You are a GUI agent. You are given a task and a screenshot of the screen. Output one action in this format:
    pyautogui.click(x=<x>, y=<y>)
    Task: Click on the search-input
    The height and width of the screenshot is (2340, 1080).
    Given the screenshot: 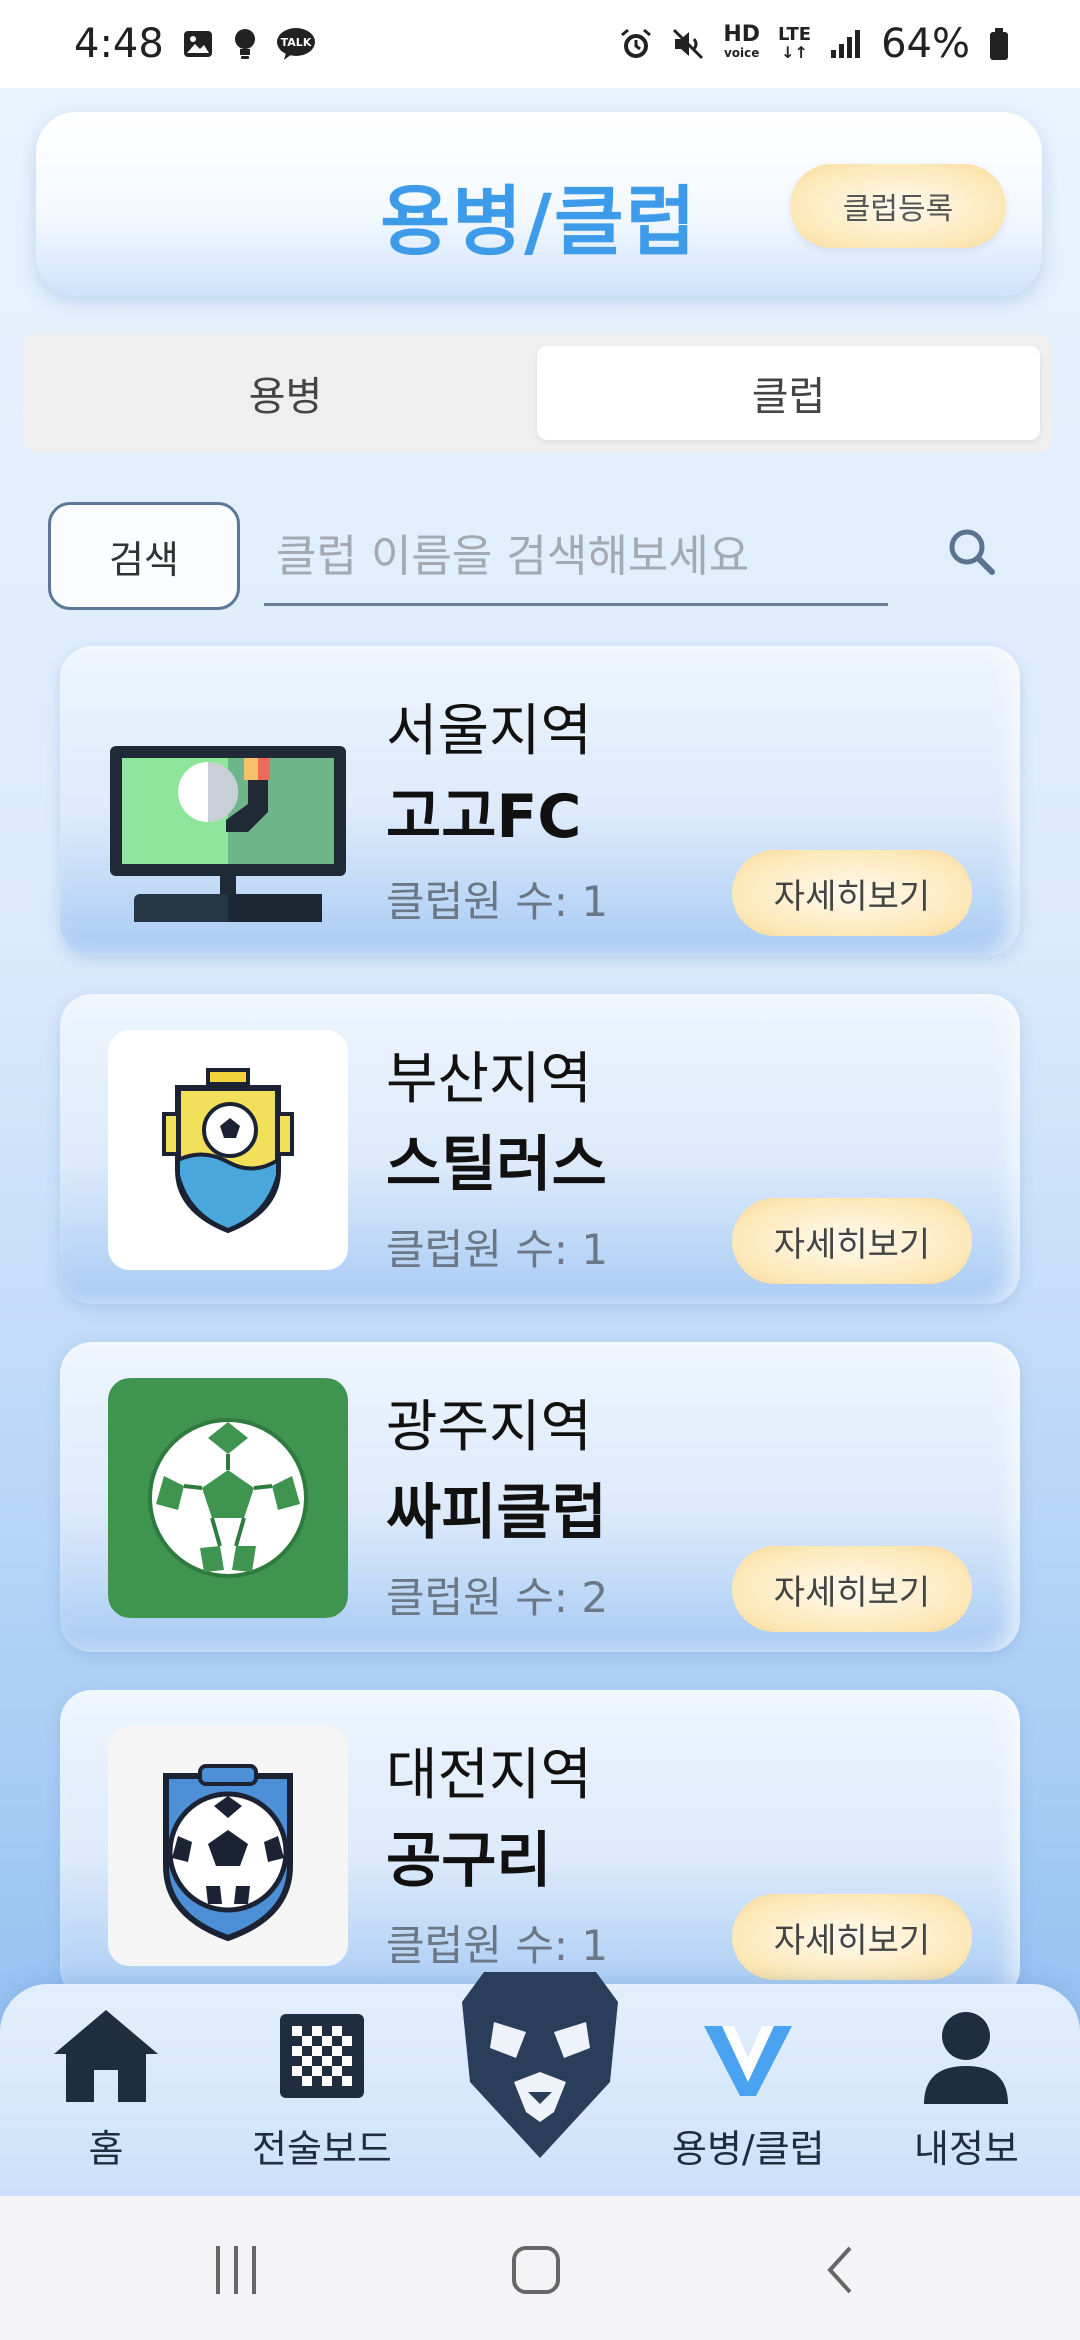 What is the action you would take?
    pyautogui.click(x=576, y=558)
    